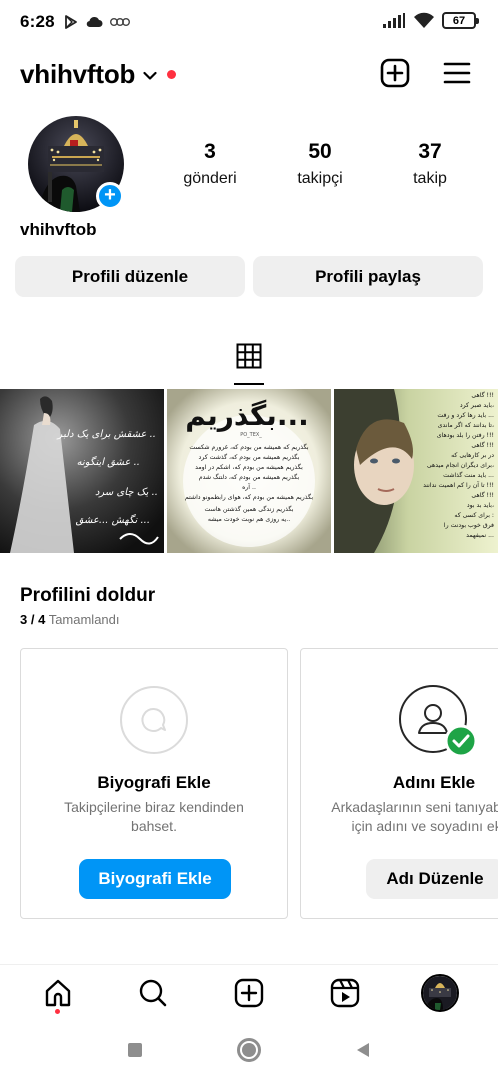  Describe the element at coordinates (150, 76) in the screenshot. I see `chevron-down-icon` at that location.